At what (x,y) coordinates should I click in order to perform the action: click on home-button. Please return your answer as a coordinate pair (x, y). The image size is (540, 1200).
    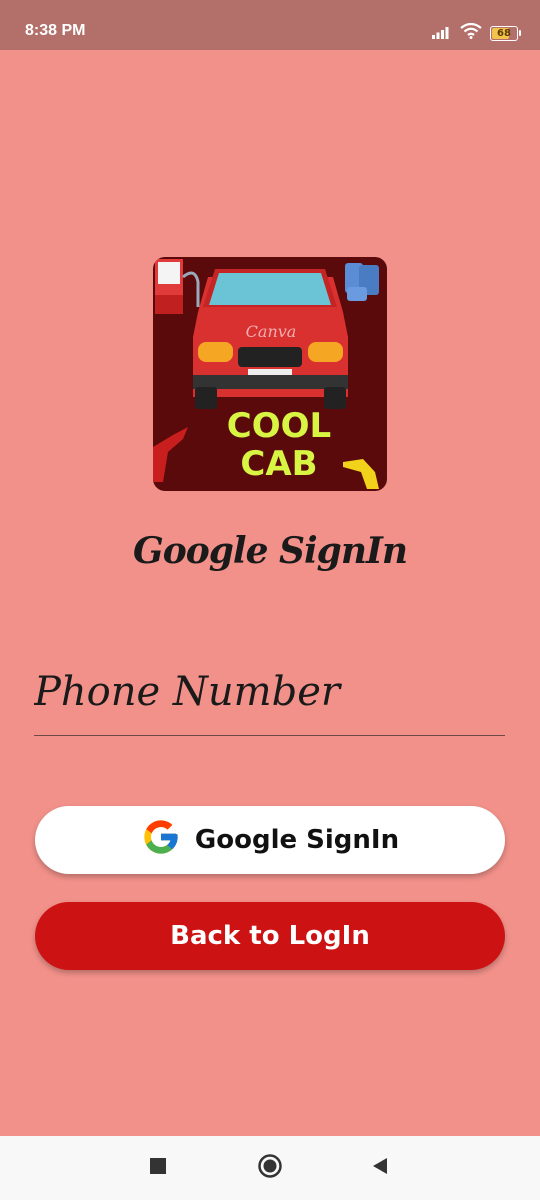
    Looking at the image, I should click on (270, 1168).